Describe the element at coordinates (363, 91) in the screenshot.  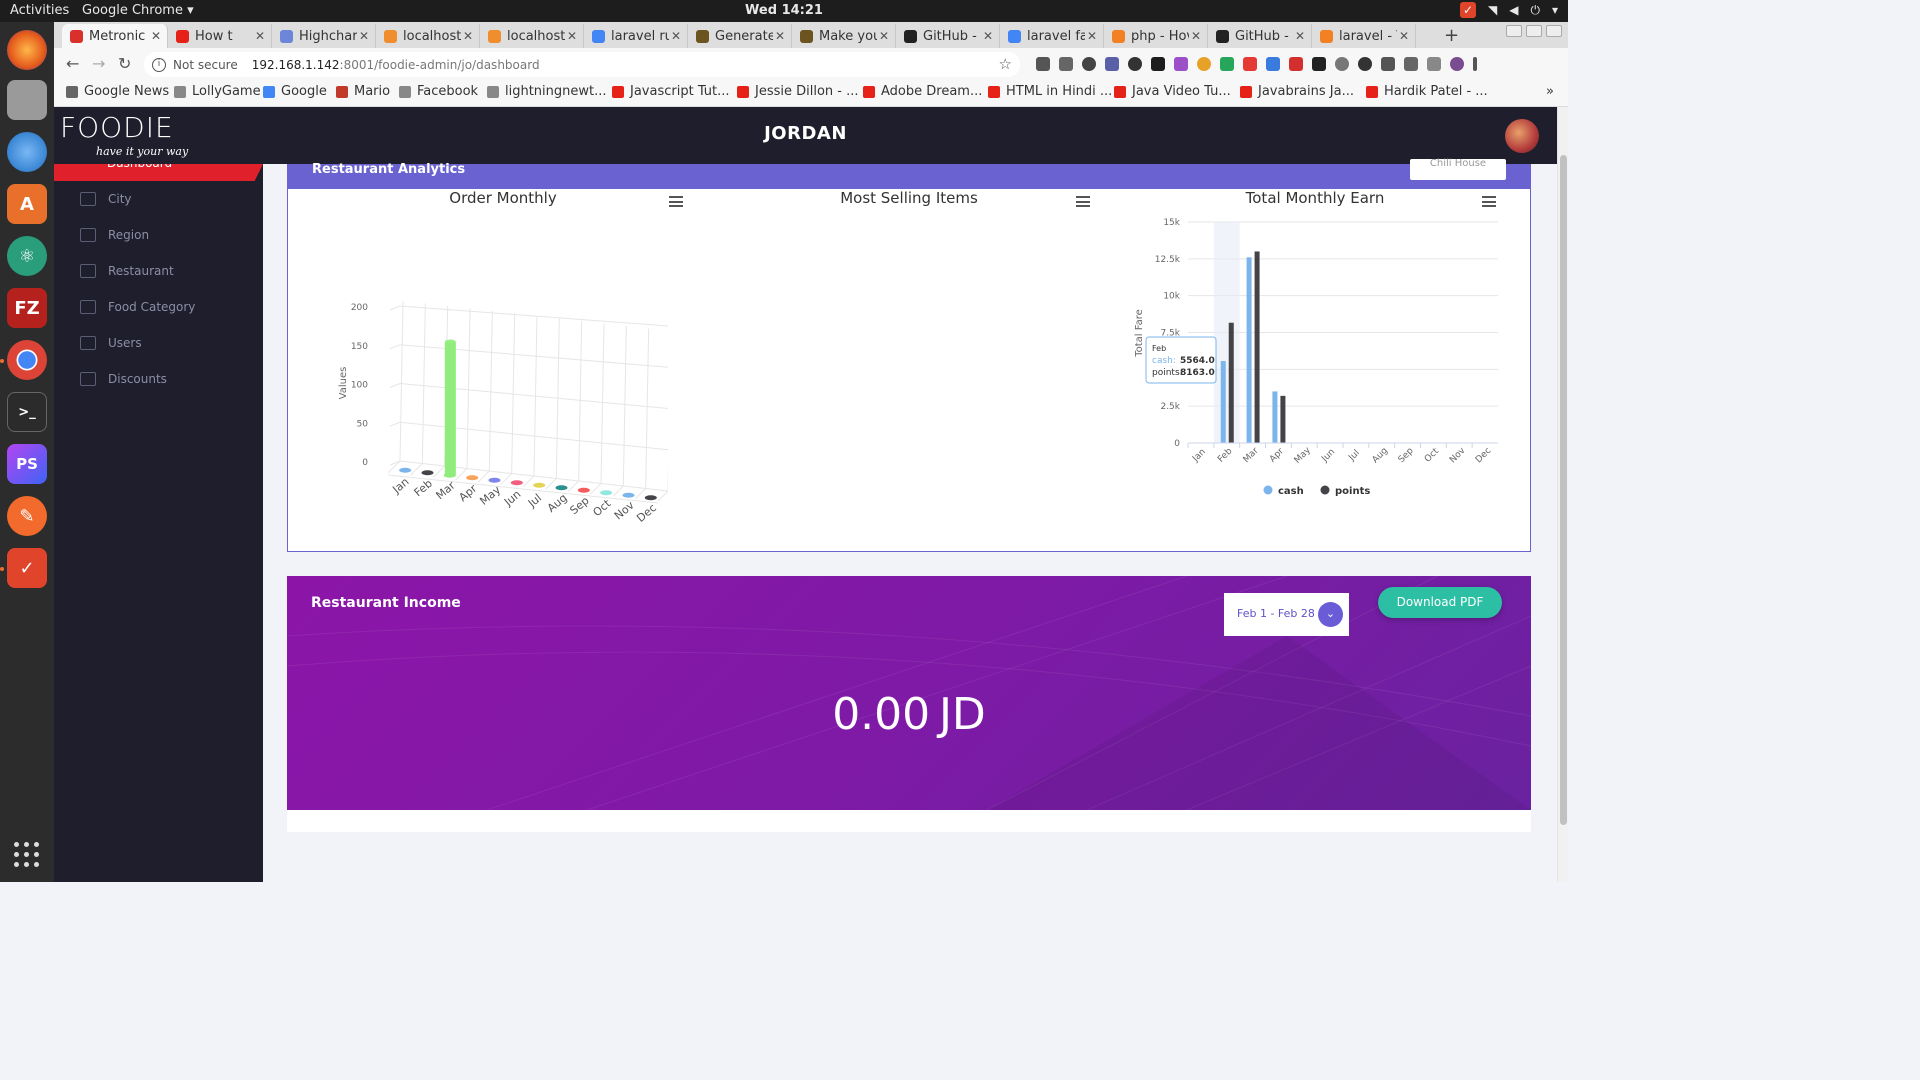
I see `bookmark-item: Mario` at that location.